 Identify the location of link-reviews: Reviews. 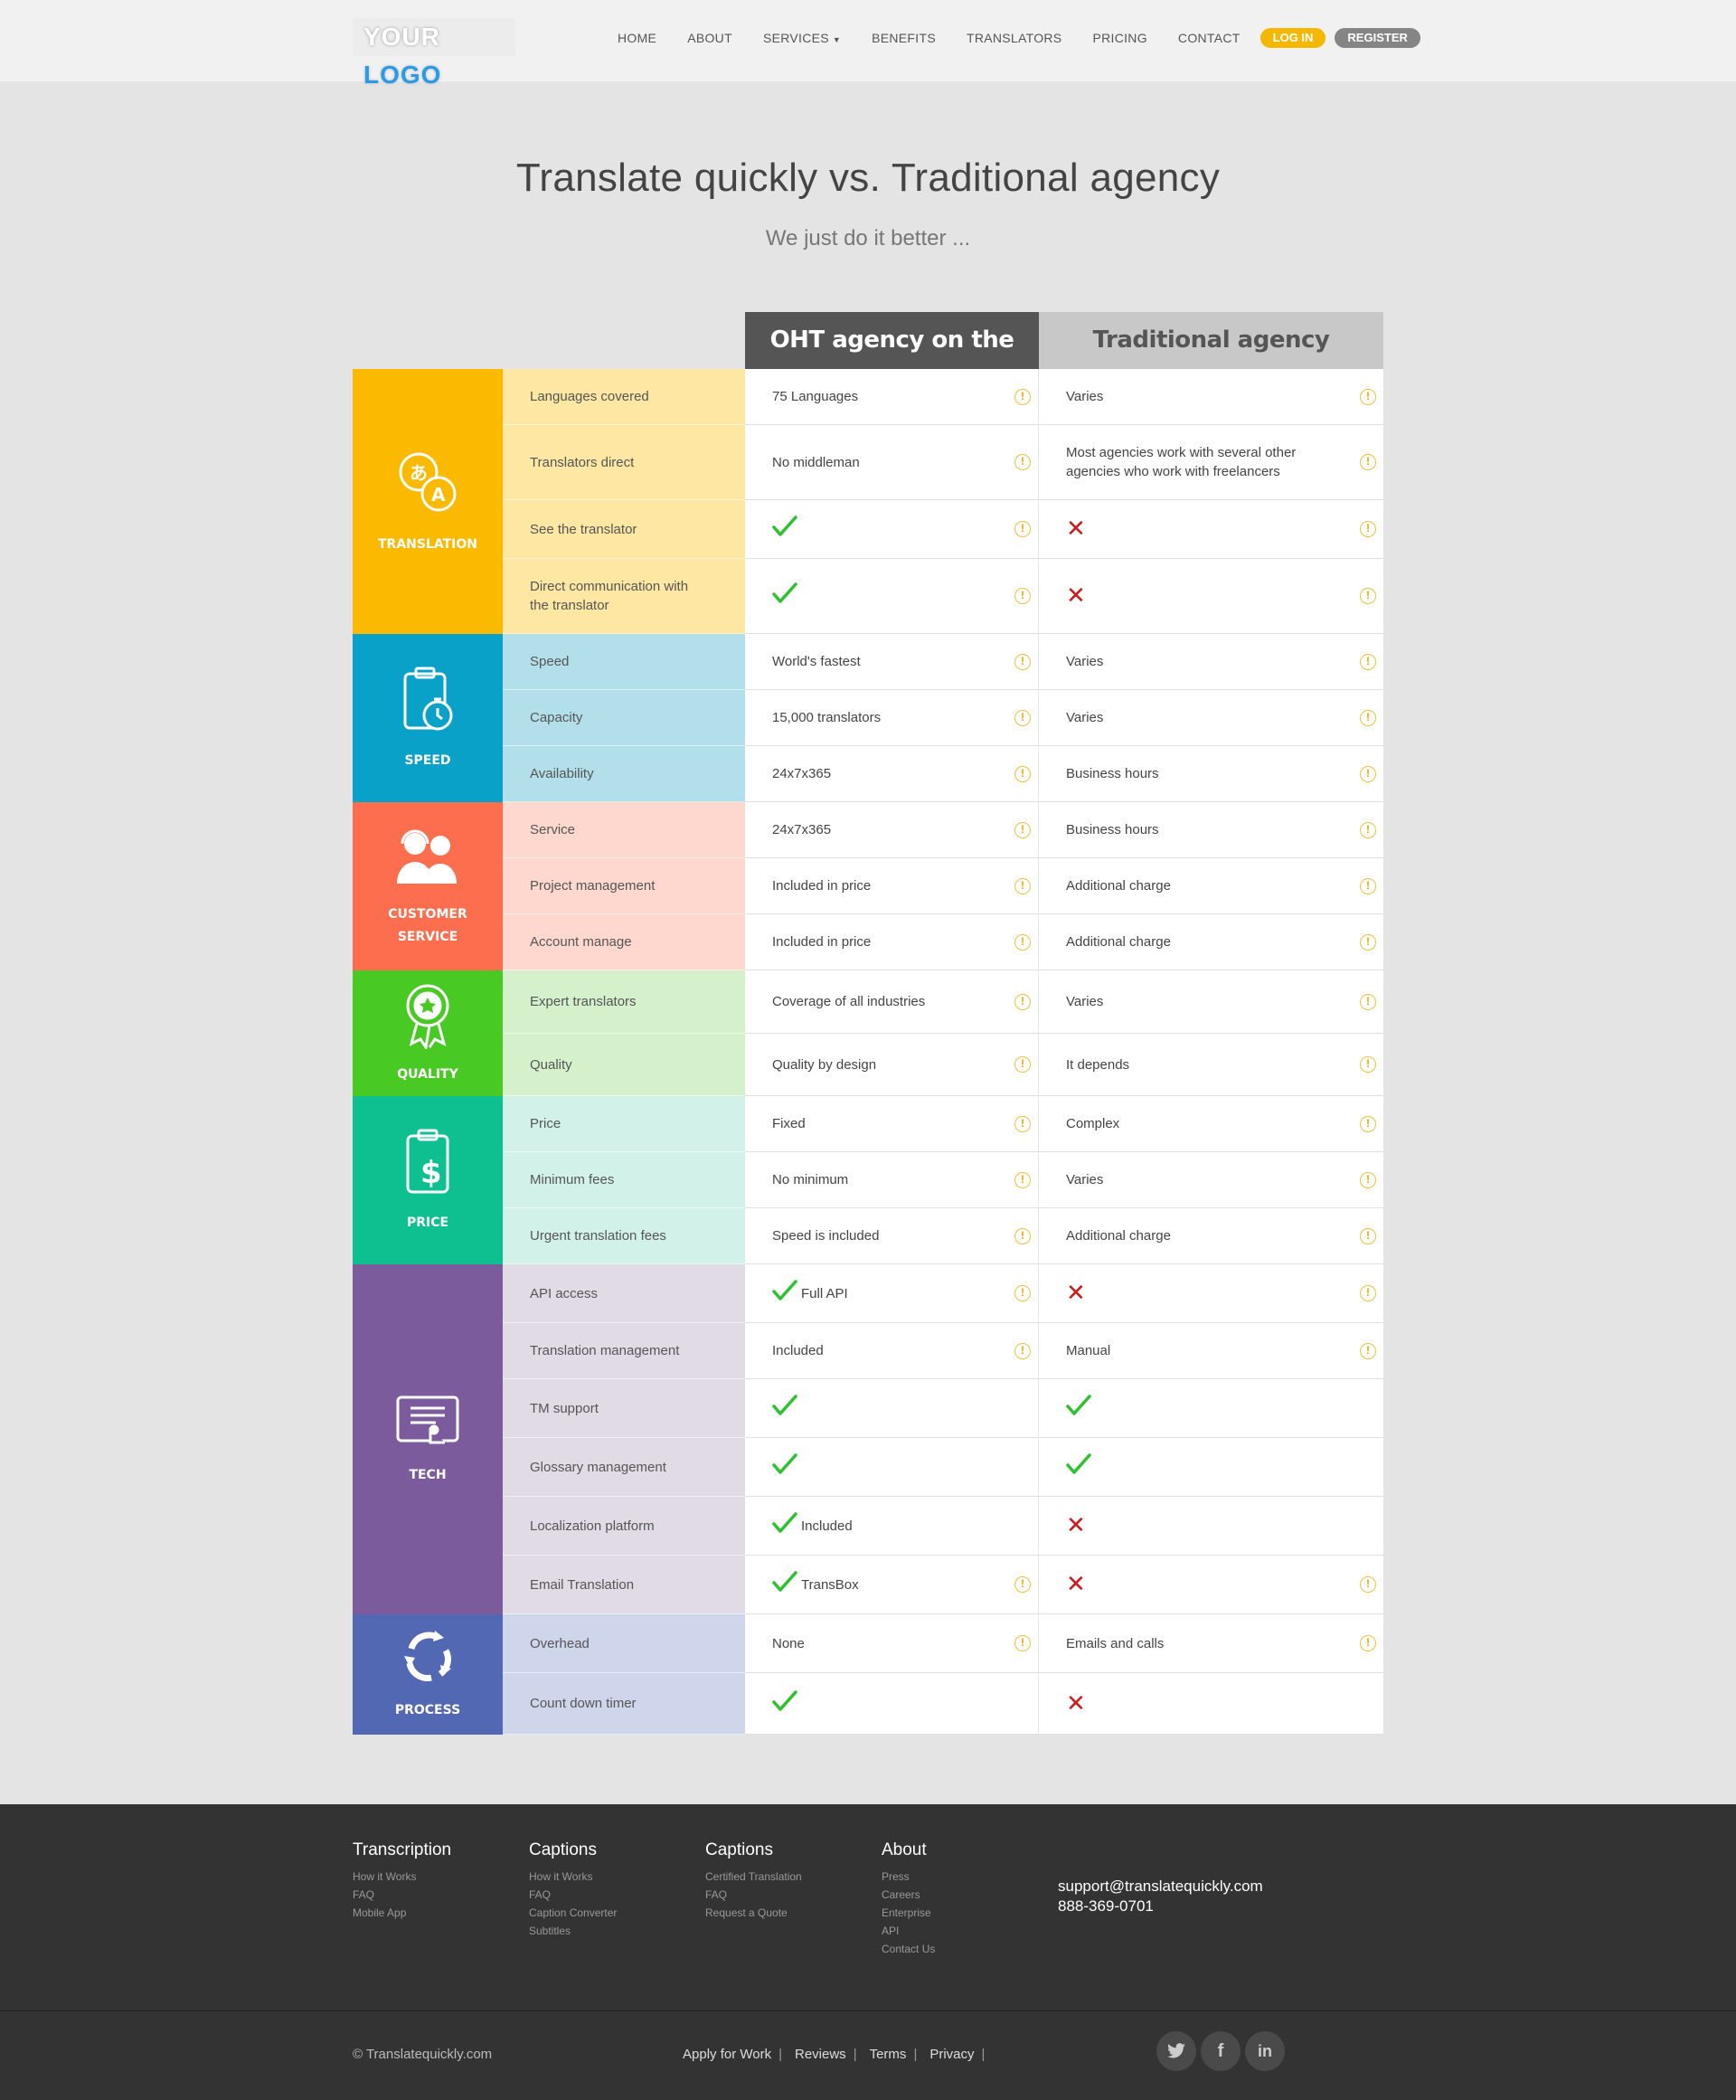
(821, 2054).